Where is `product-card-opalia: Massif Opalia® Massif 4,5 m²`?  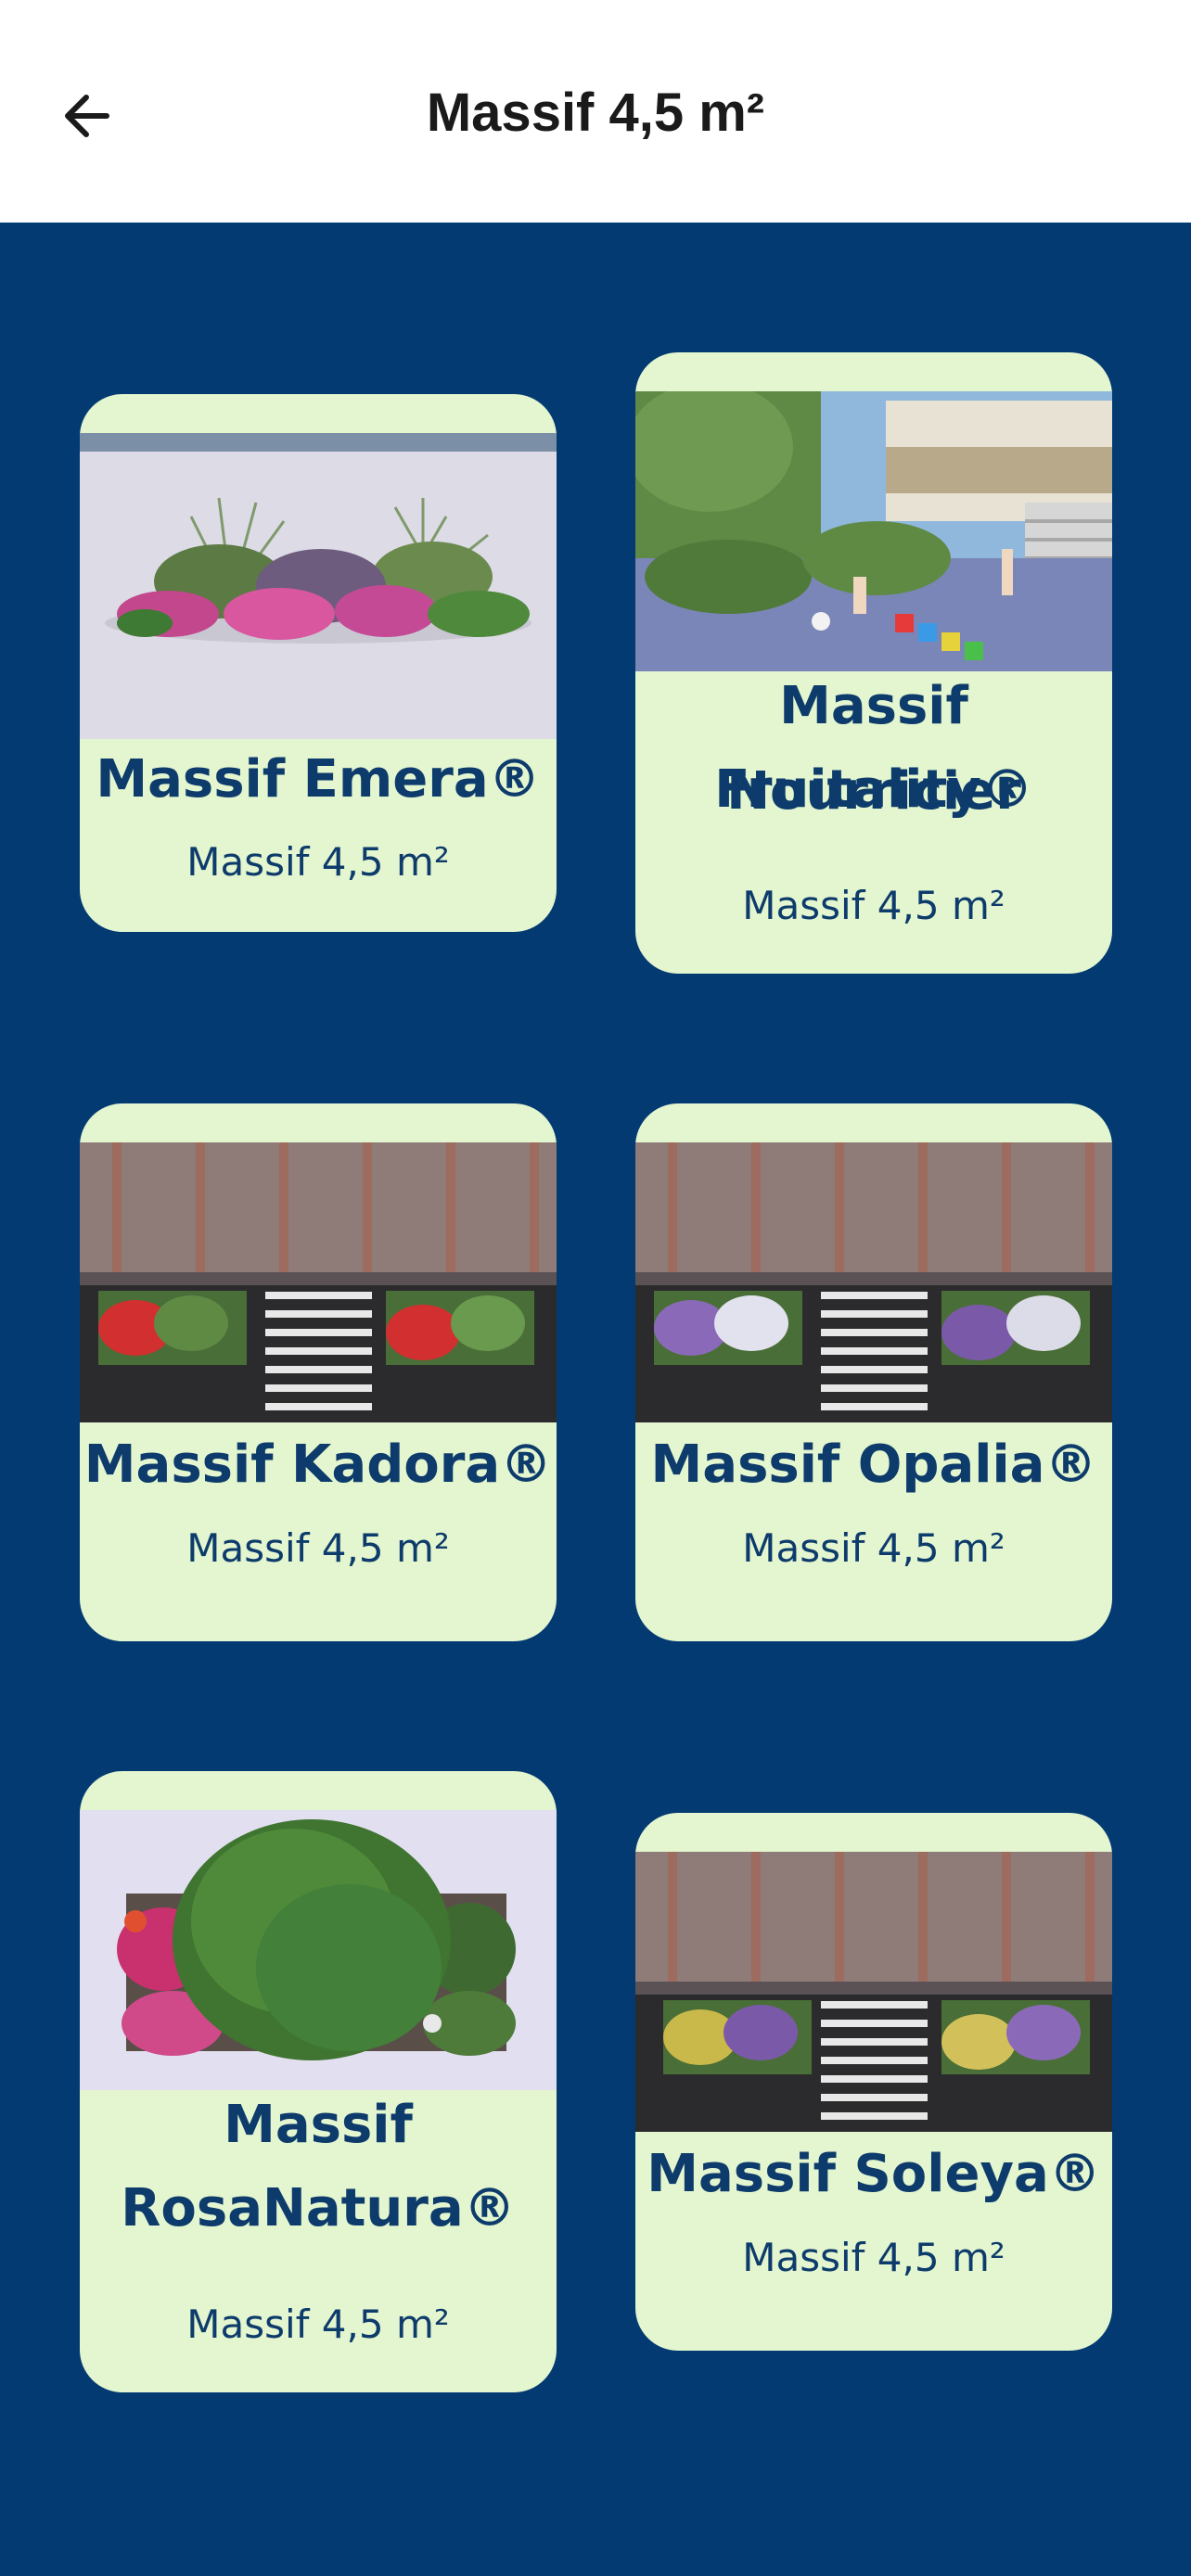
product-card-opalia: Massif Opalia® Massif 4,5 m² is located at coordinates (873, 1372).